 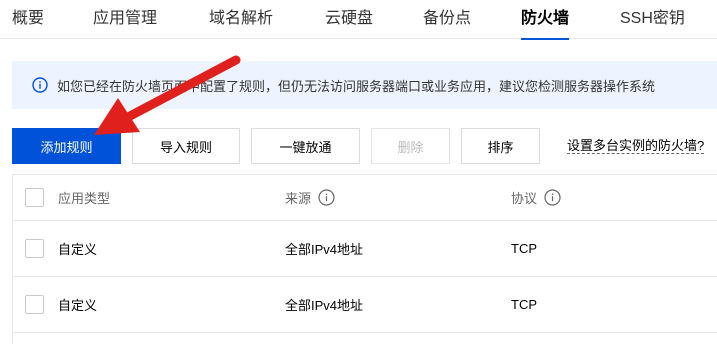 What do you see at coordinates (410, 146) in the screenshot?
I see `delete-button: 删除` at bounding box center [410, 146].